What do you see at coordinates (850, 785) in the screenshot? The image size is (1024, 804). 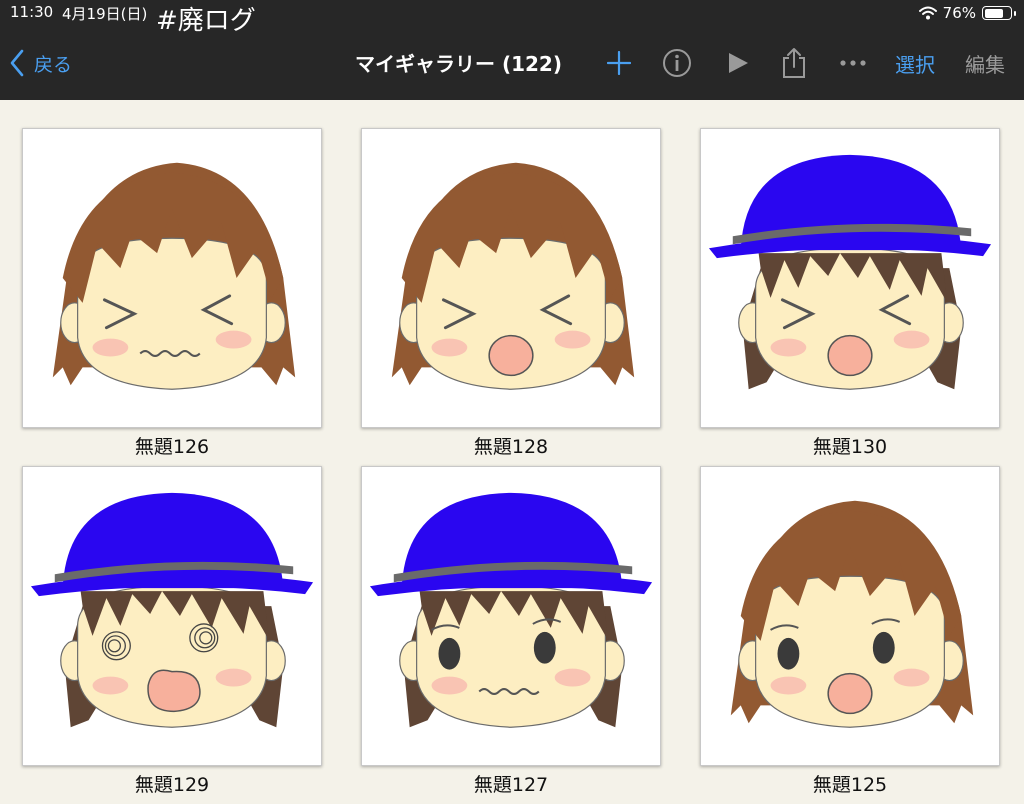 I see `gallery-item-title: 無題125` at bounding box center [850, 785].